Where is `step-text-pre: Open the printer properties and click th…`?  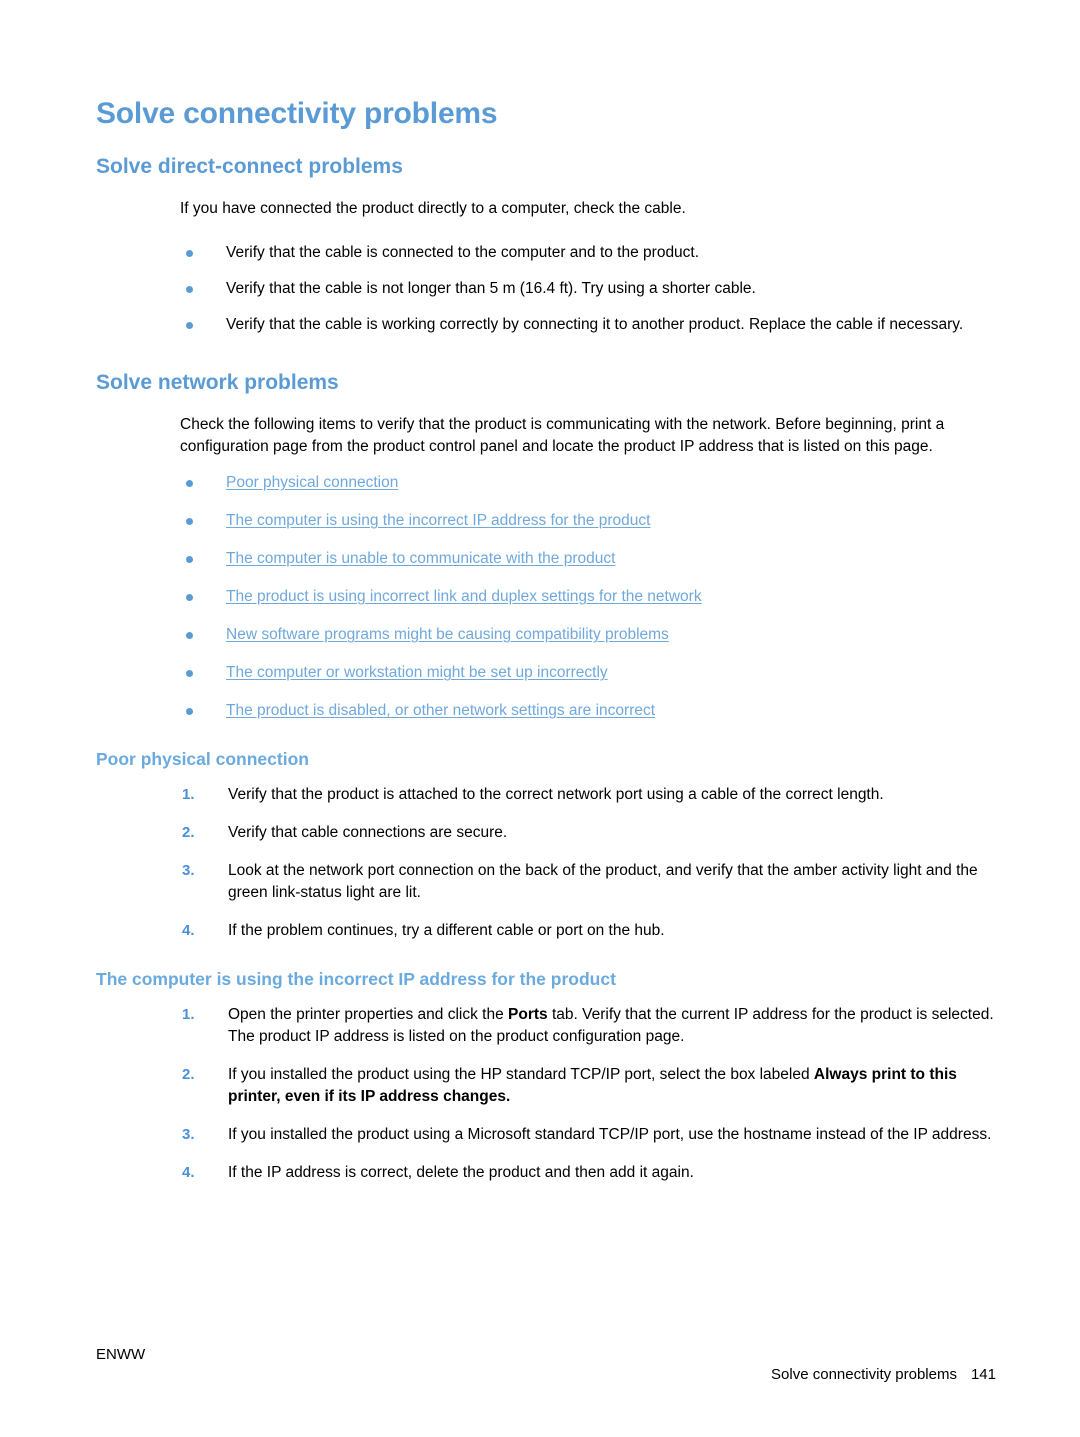 step-text-pre: Open the printer properties and click th… is located at coordinates (368, 1014).